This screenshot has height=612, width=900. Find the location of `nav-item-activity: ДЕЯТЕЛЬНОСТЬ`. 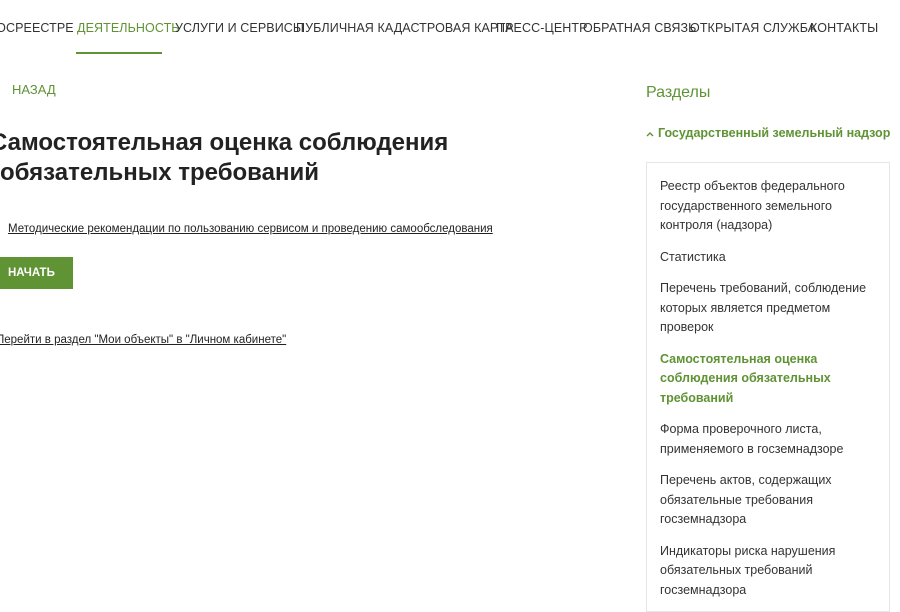

nav-item-activity: ДЕЯТЕЛЬНОСТЬ is located at coordinates (128, 28).